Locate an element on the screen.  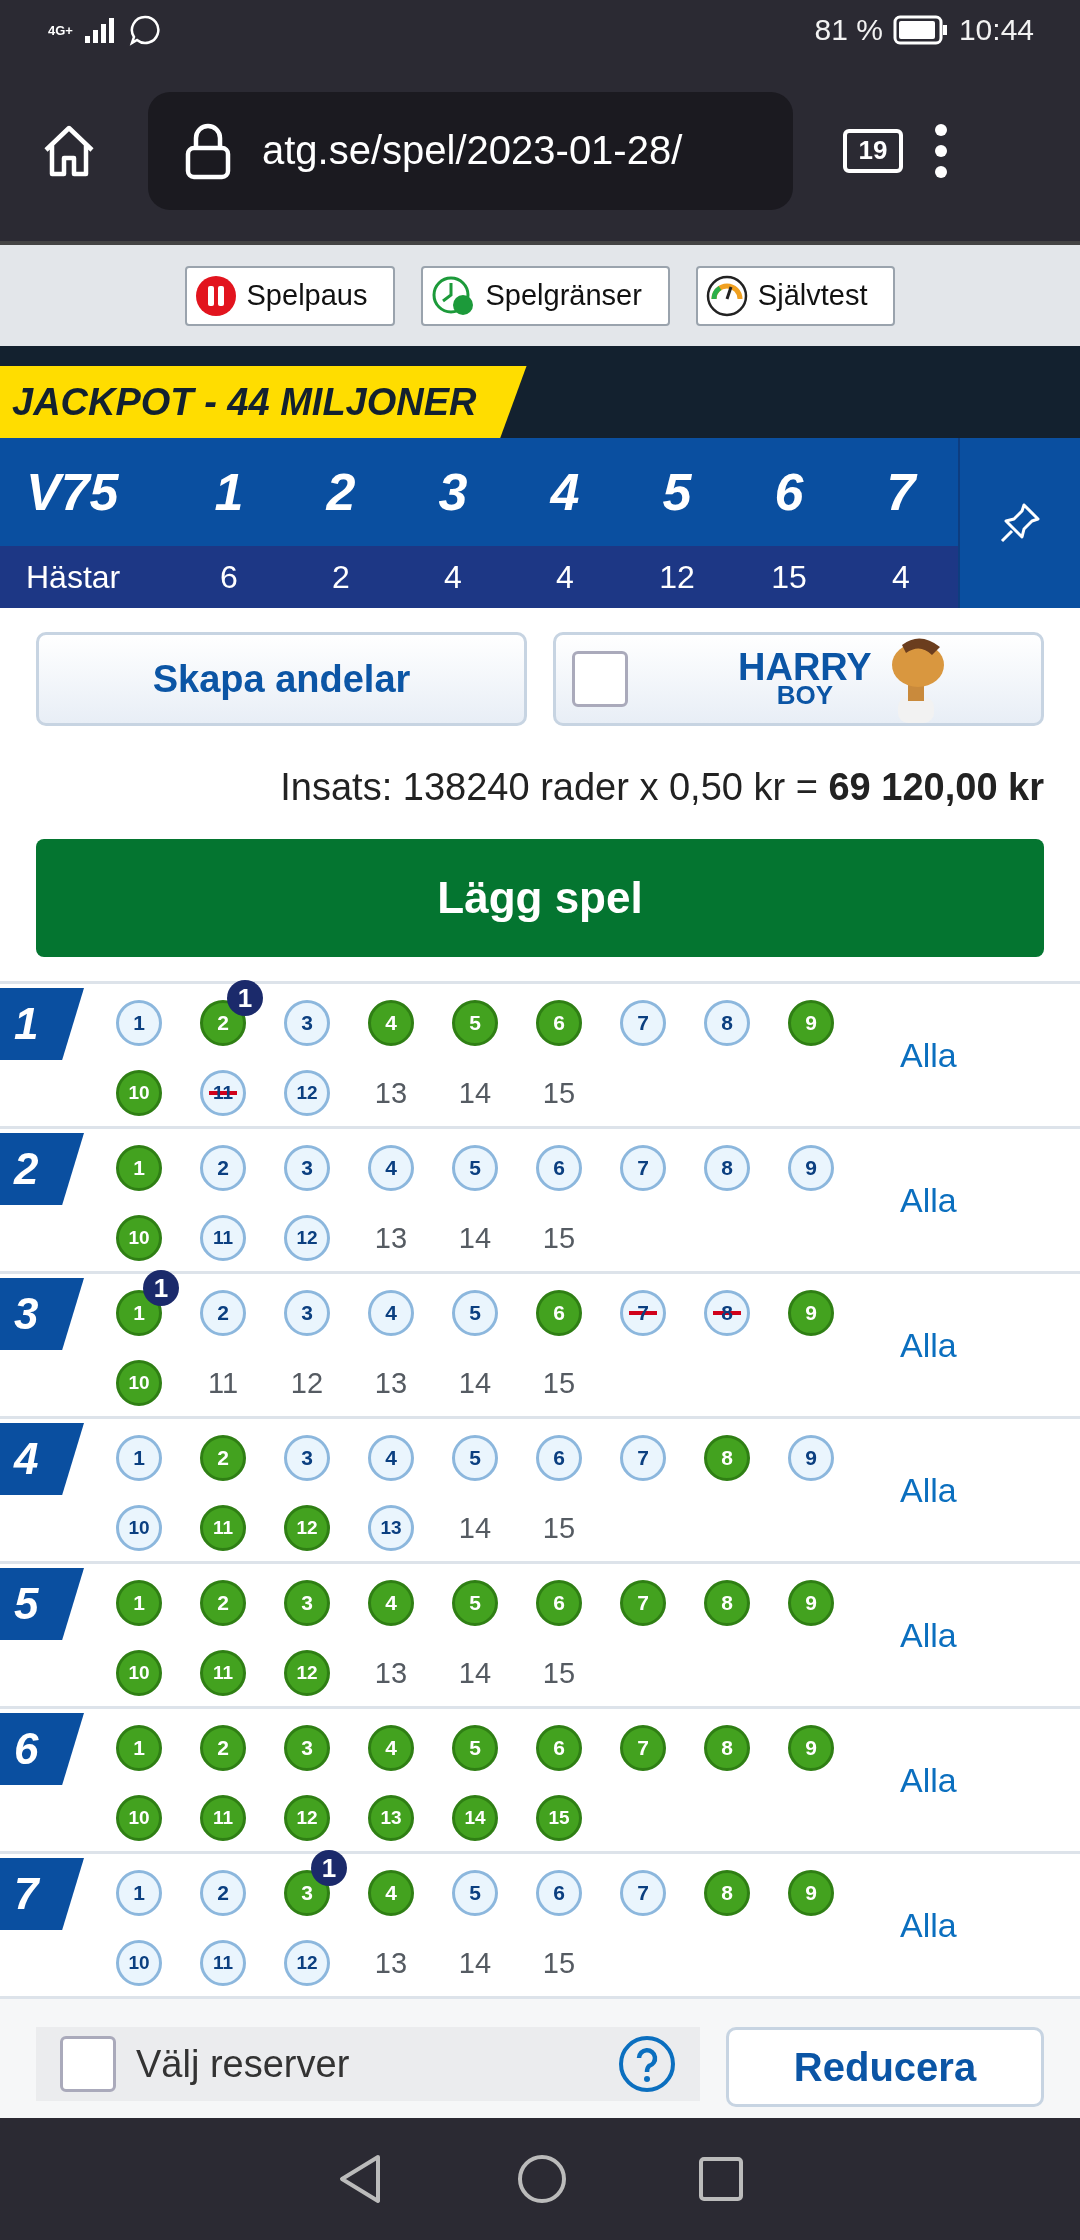
leg-number: 4 is located at coordinates (565, 492).